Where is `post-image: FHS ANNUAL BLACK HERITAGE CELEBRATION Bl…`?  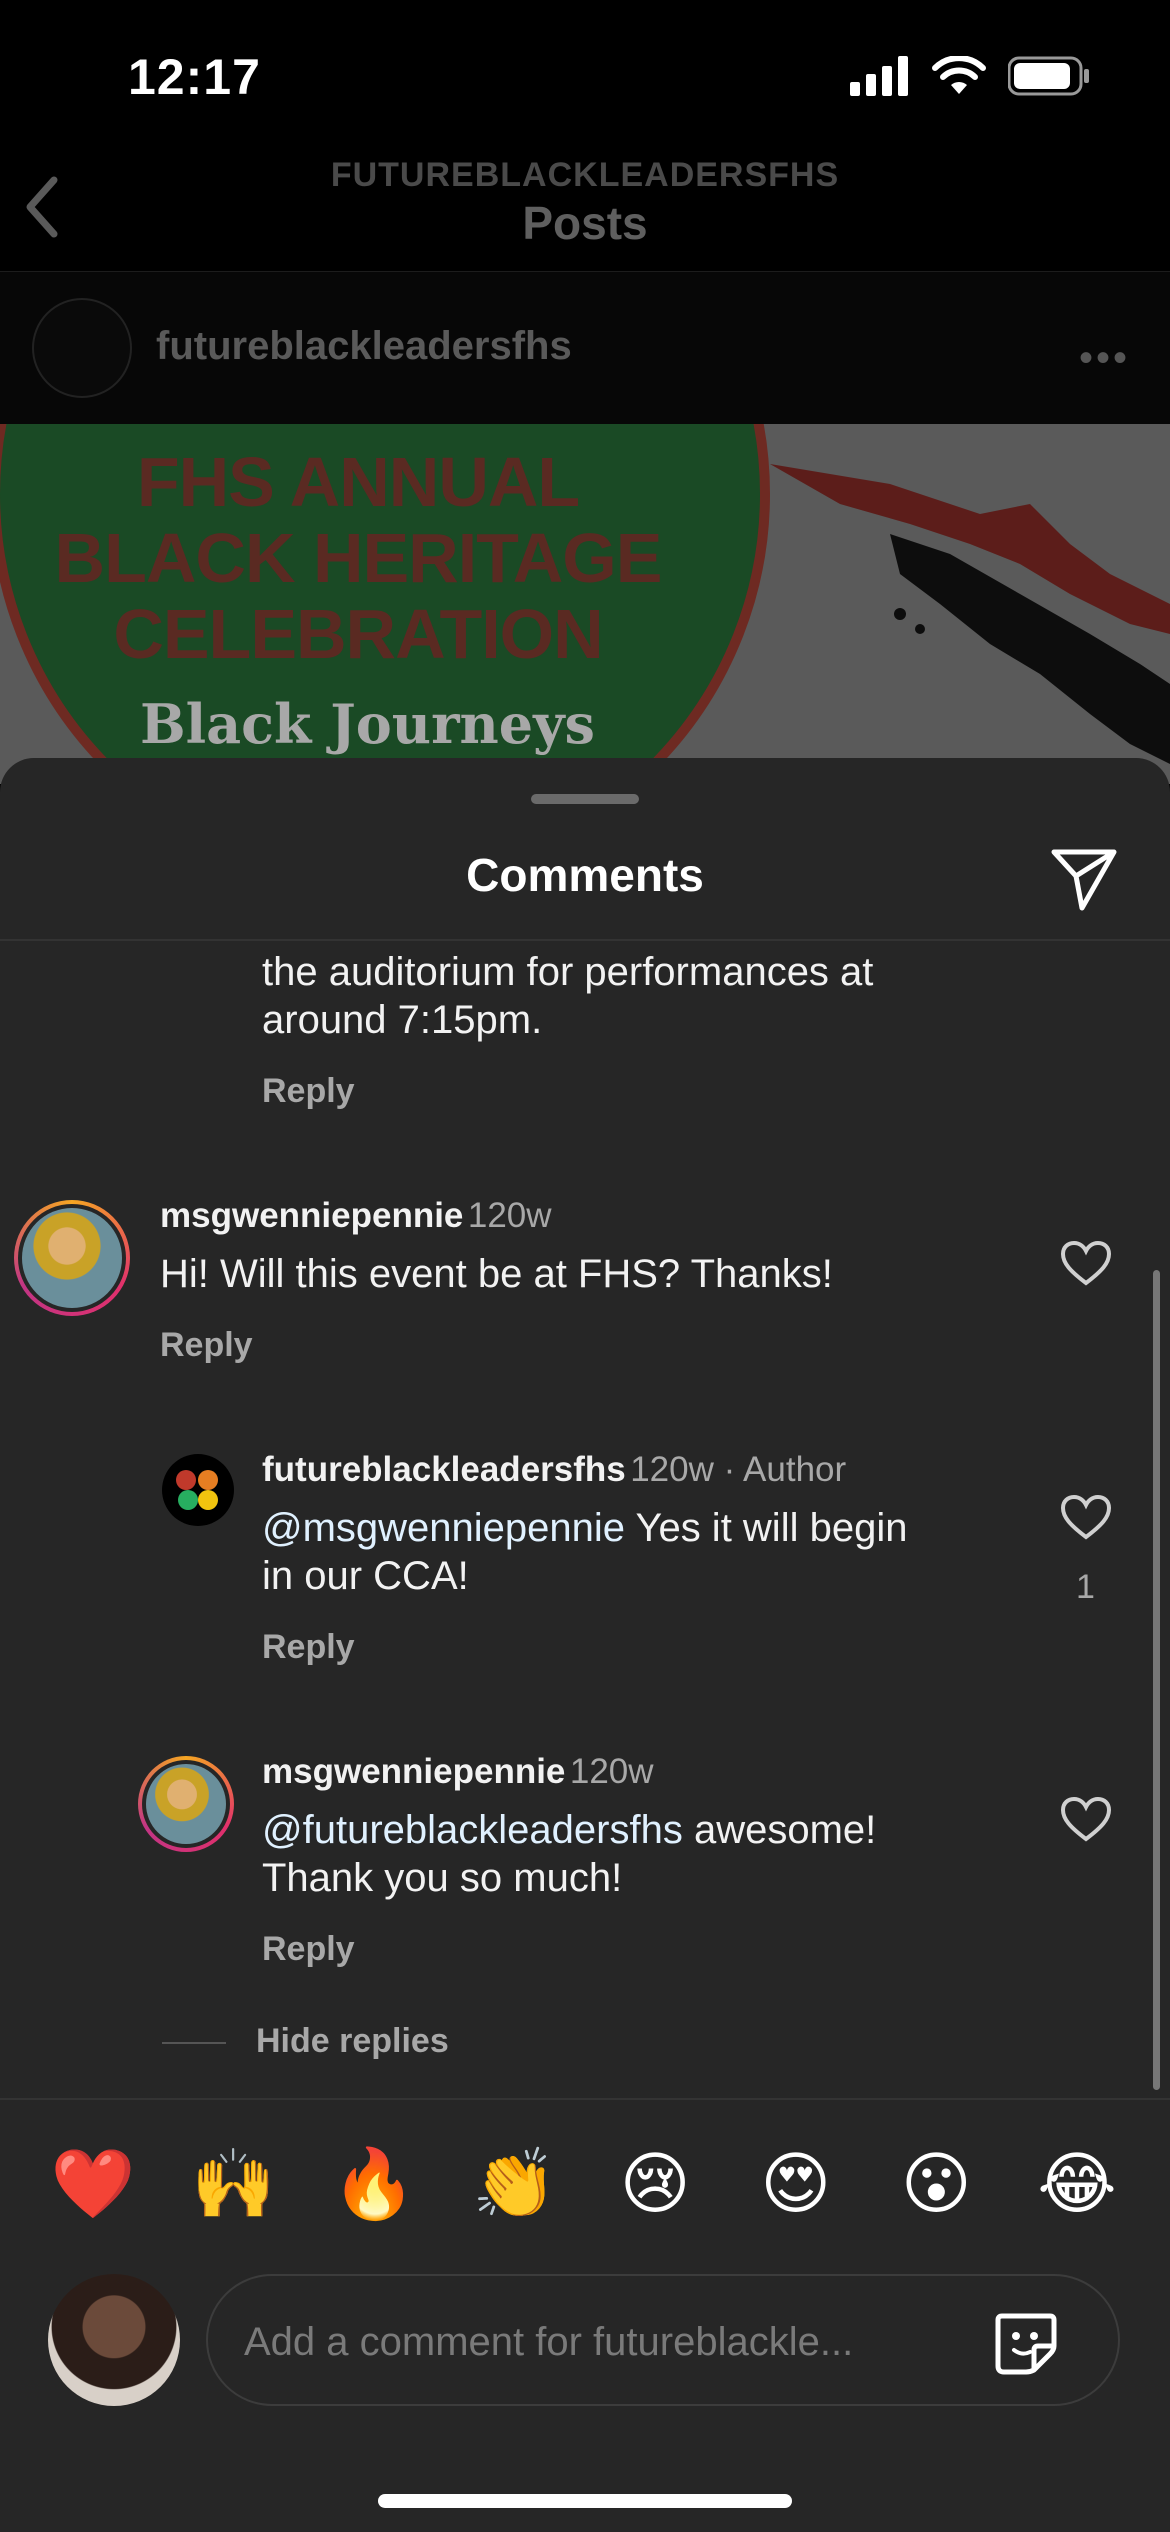
post-image: FHS ANNUAL BLACK HERITAGE CELEBRATION Bl… is located at coordinates (585, 604).